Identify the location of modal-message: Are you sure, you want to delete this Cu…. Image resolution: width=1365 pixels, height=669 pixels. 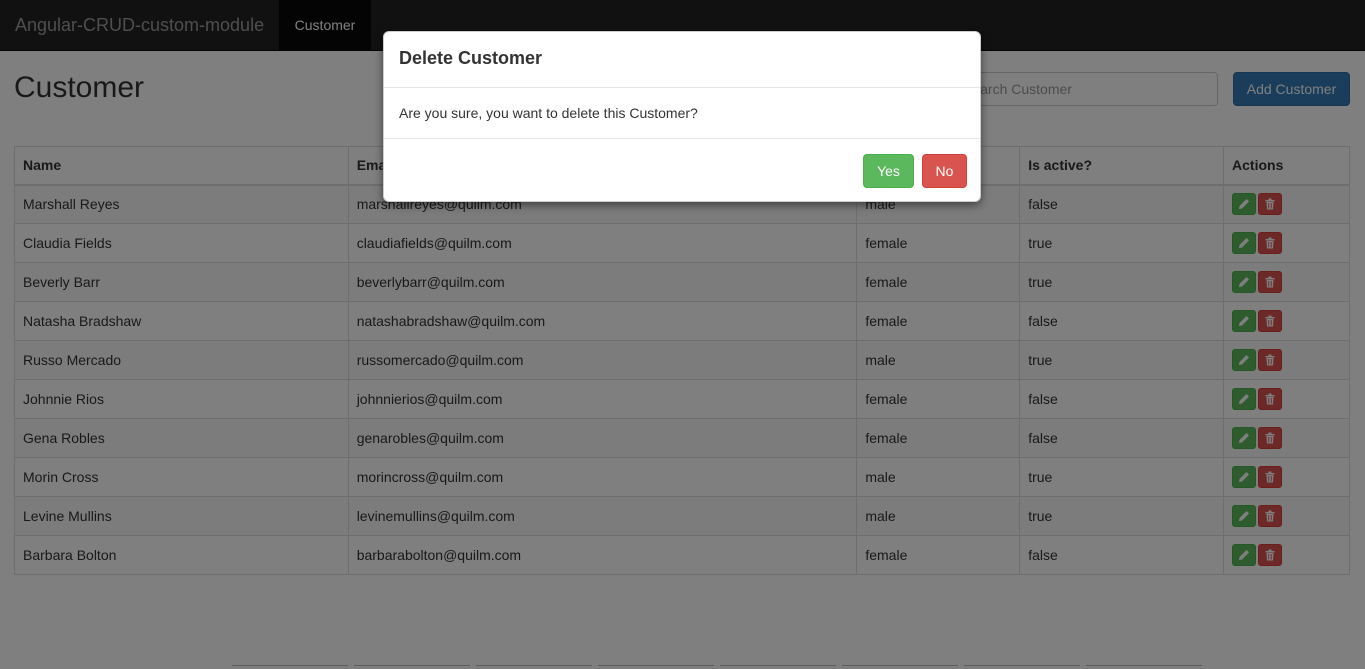
(548, 113).